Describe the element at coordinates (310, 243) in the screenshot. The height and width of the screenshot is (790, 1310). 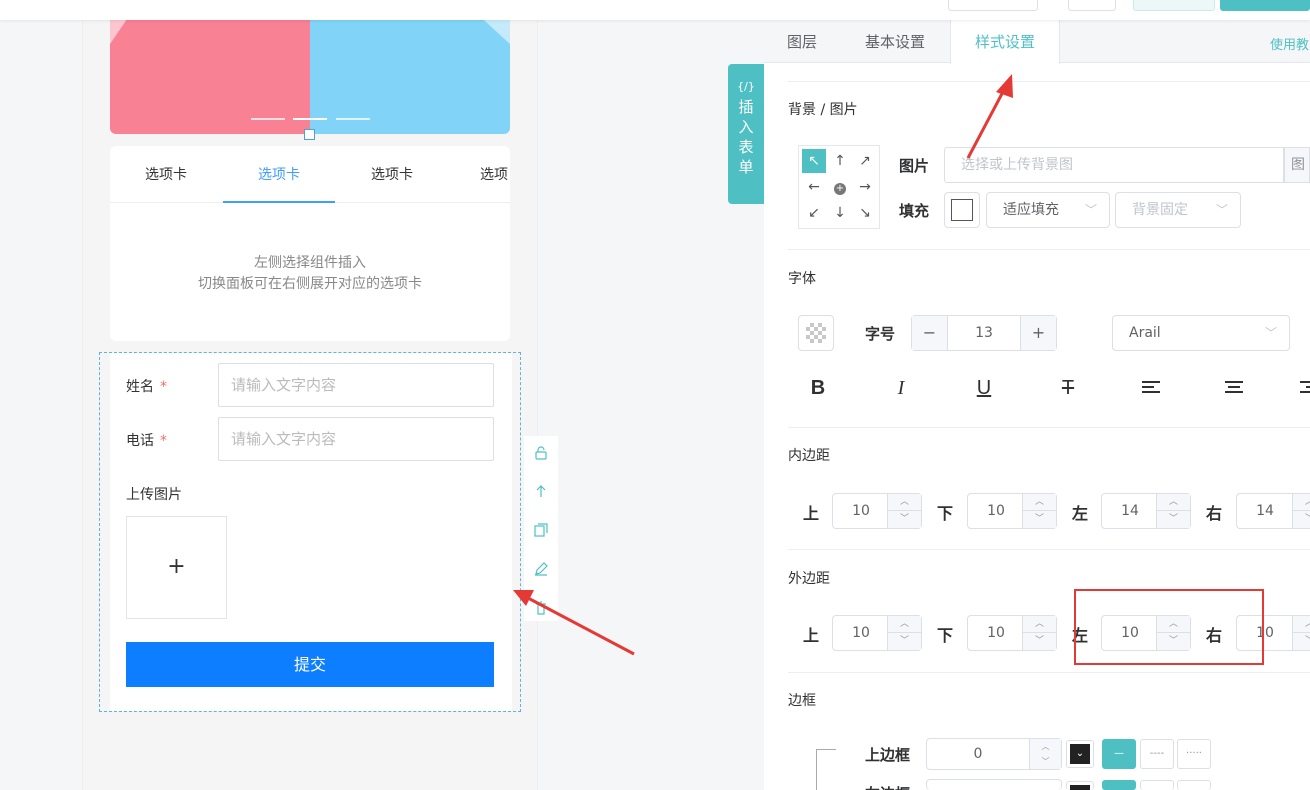
I see `tabs-component: 选项卡 选项卡 选项卡 选项 左侧选择组件插入 切换面板可在右侧展开对应的选项卡` at that location.